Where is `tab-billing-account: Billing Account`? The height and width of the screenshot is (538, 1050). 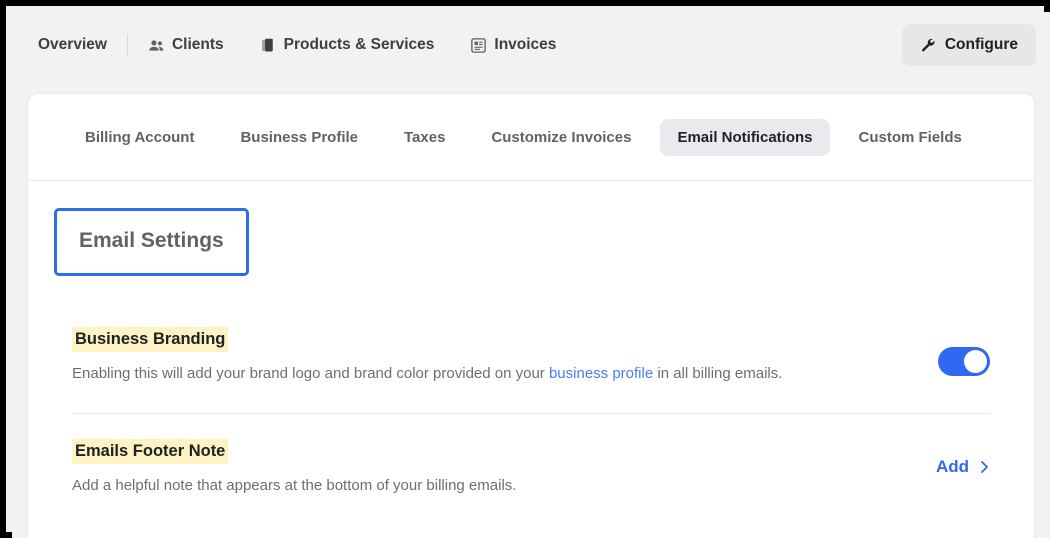 tab-billing-account: Billing Account is located at coordinates (139, 137).